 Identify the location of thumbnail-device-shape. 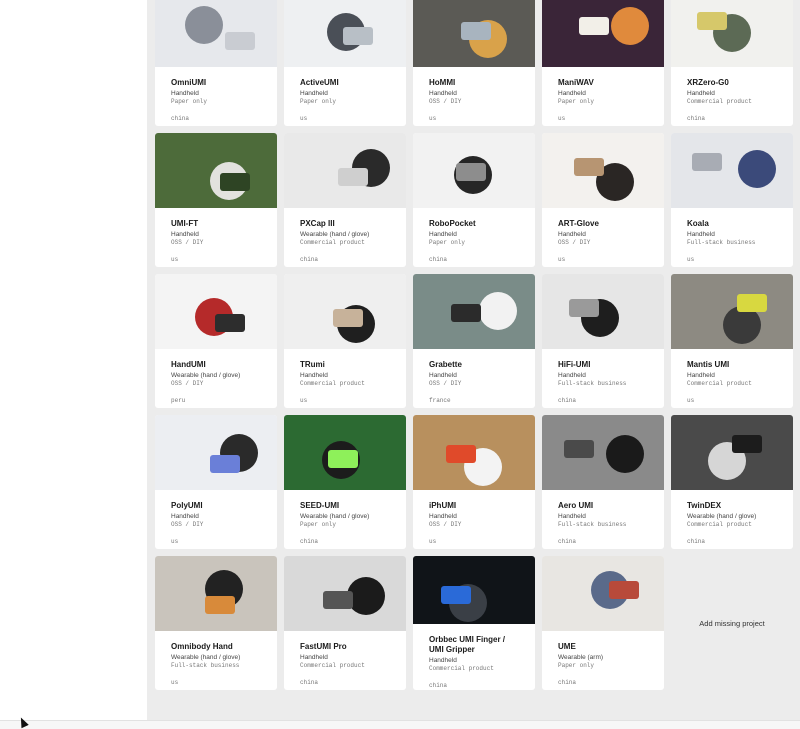
(204, 25).